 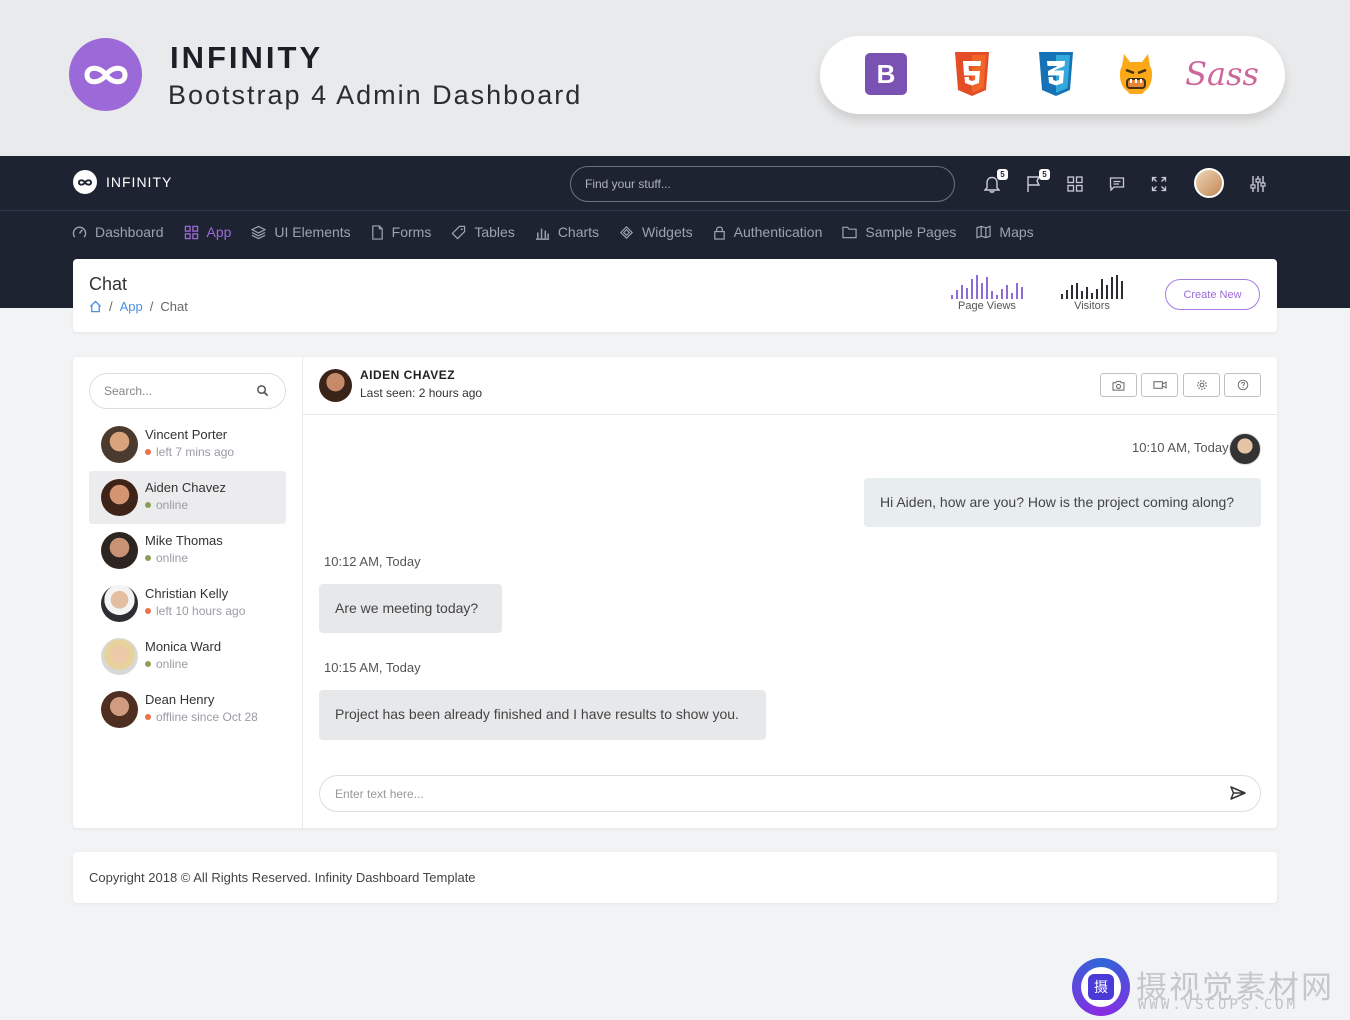 What do you see at coordinates (578, 232) in the screenshot?
I see `menu-label: Charts` at bounding box center [578, 232].